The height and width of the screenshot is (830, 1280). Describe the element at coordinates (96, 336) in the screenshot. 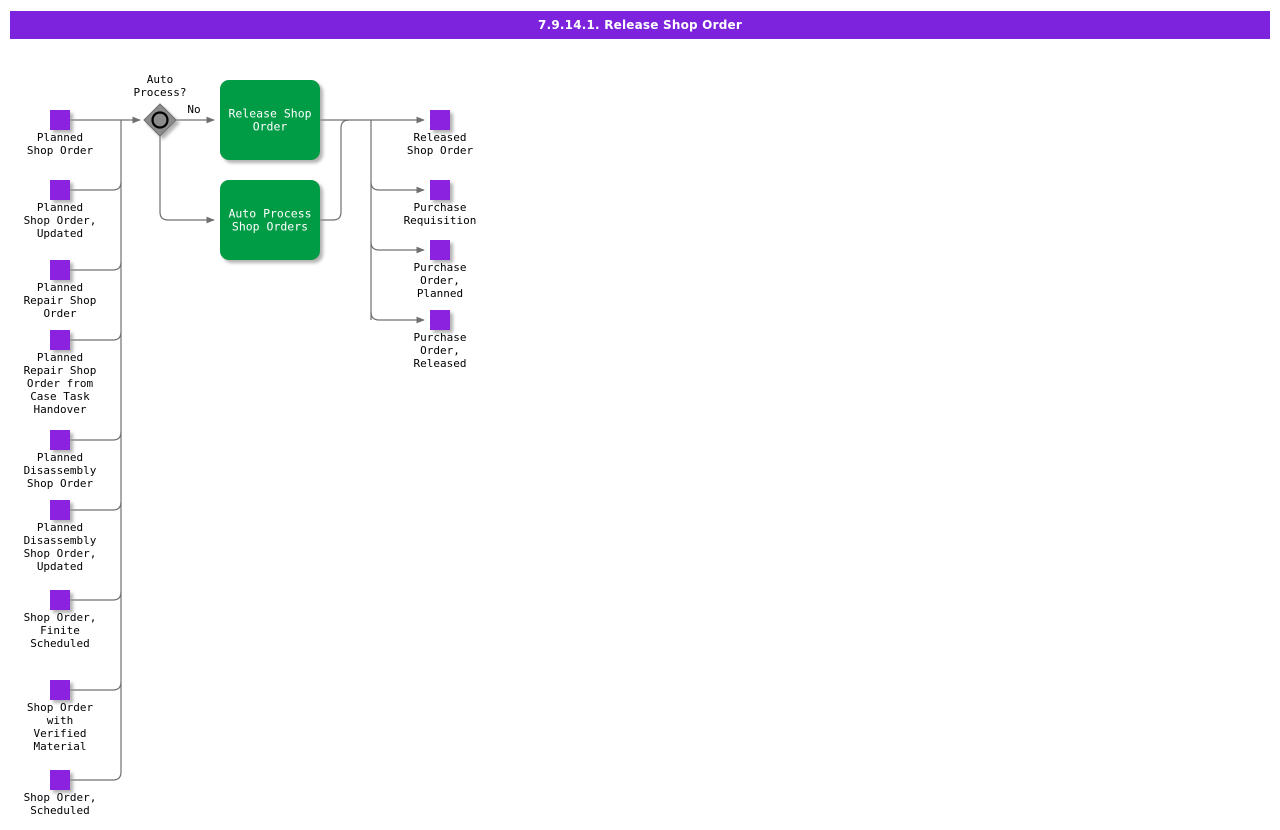

I see `flow-in4` at that location.